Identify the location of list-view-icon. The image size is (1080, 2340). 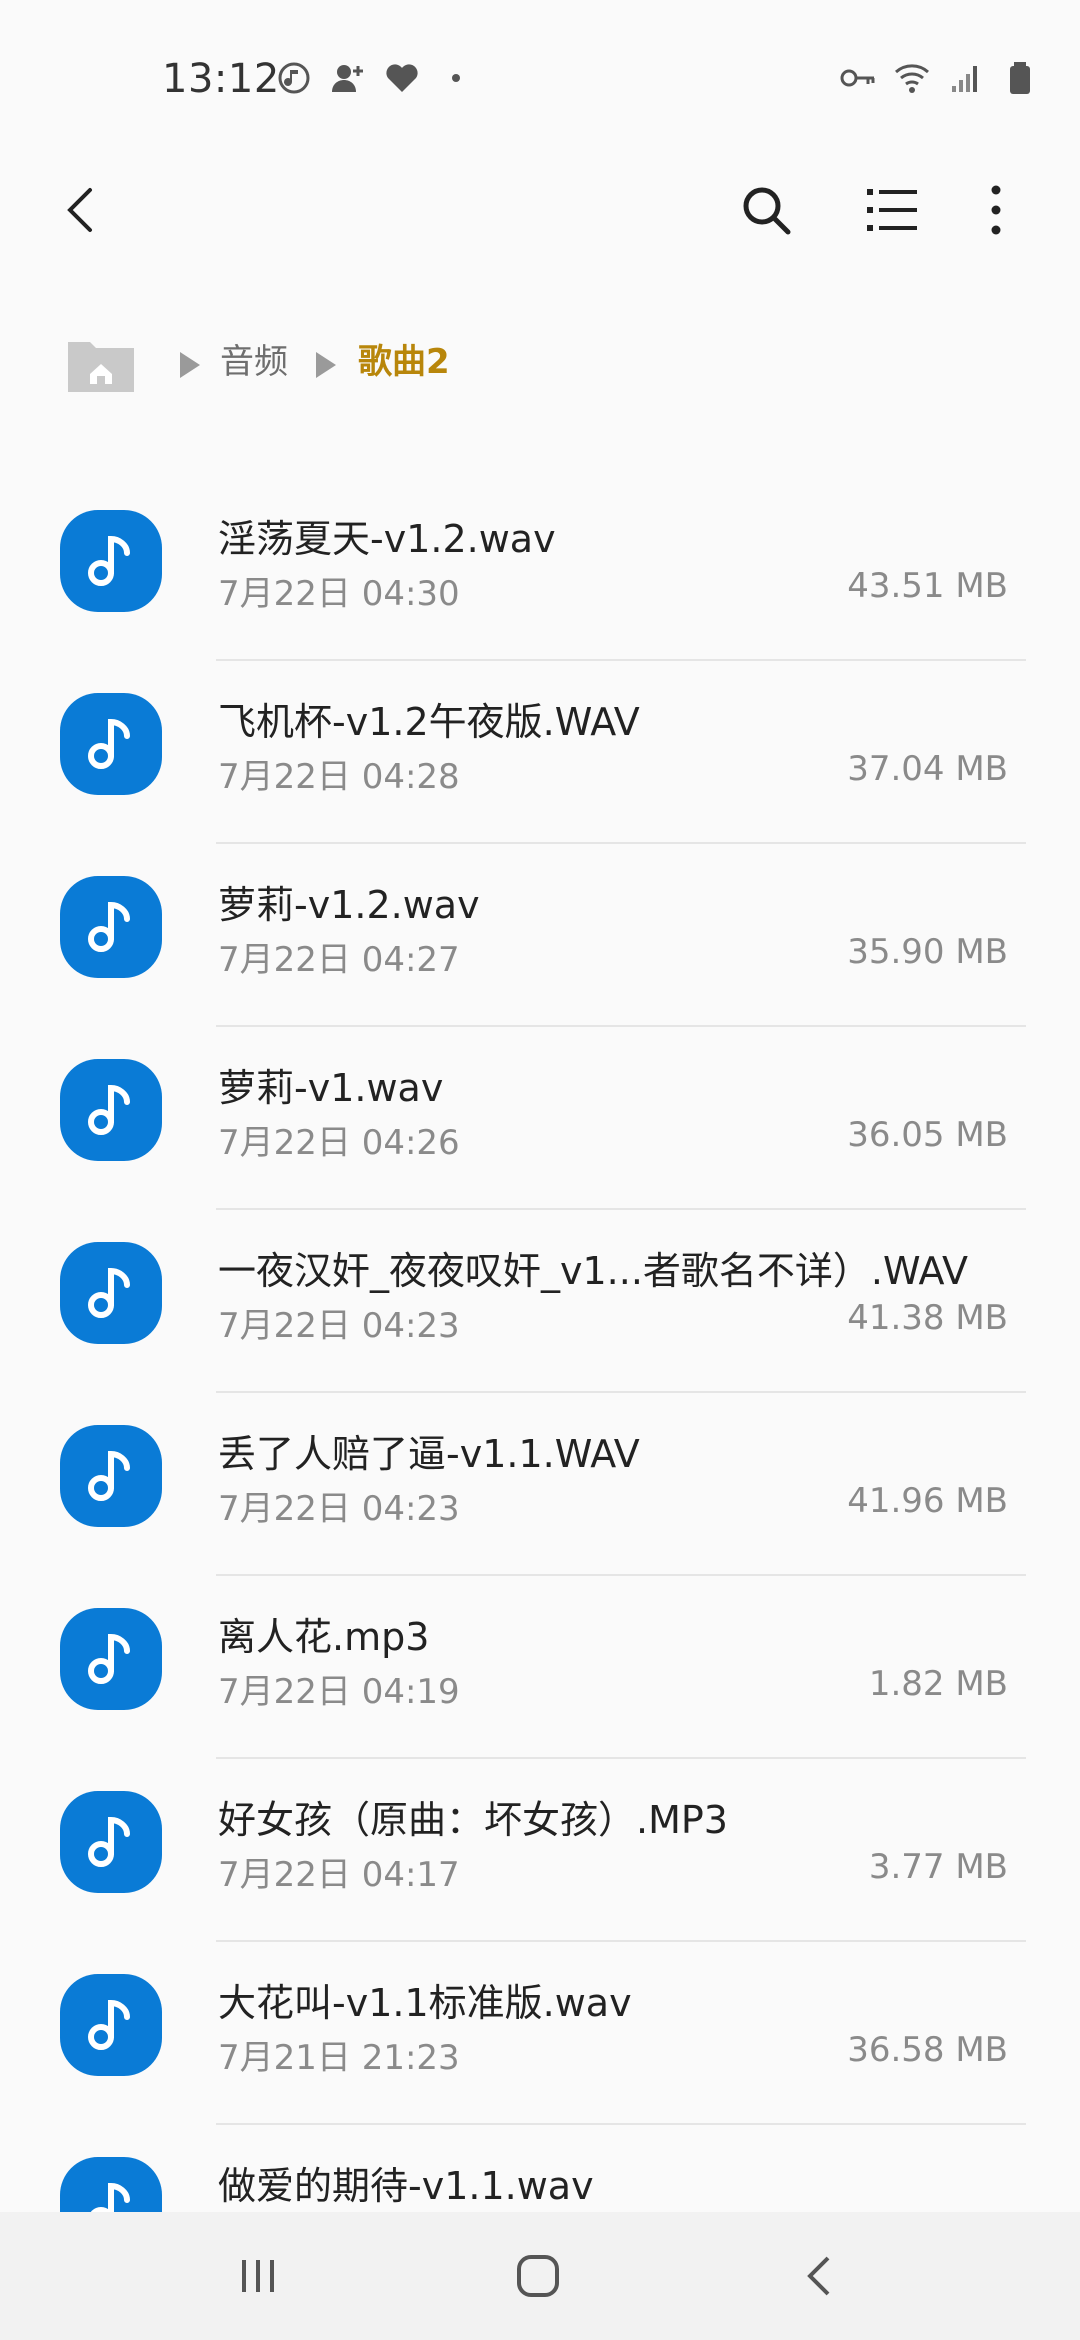
(892, 210).